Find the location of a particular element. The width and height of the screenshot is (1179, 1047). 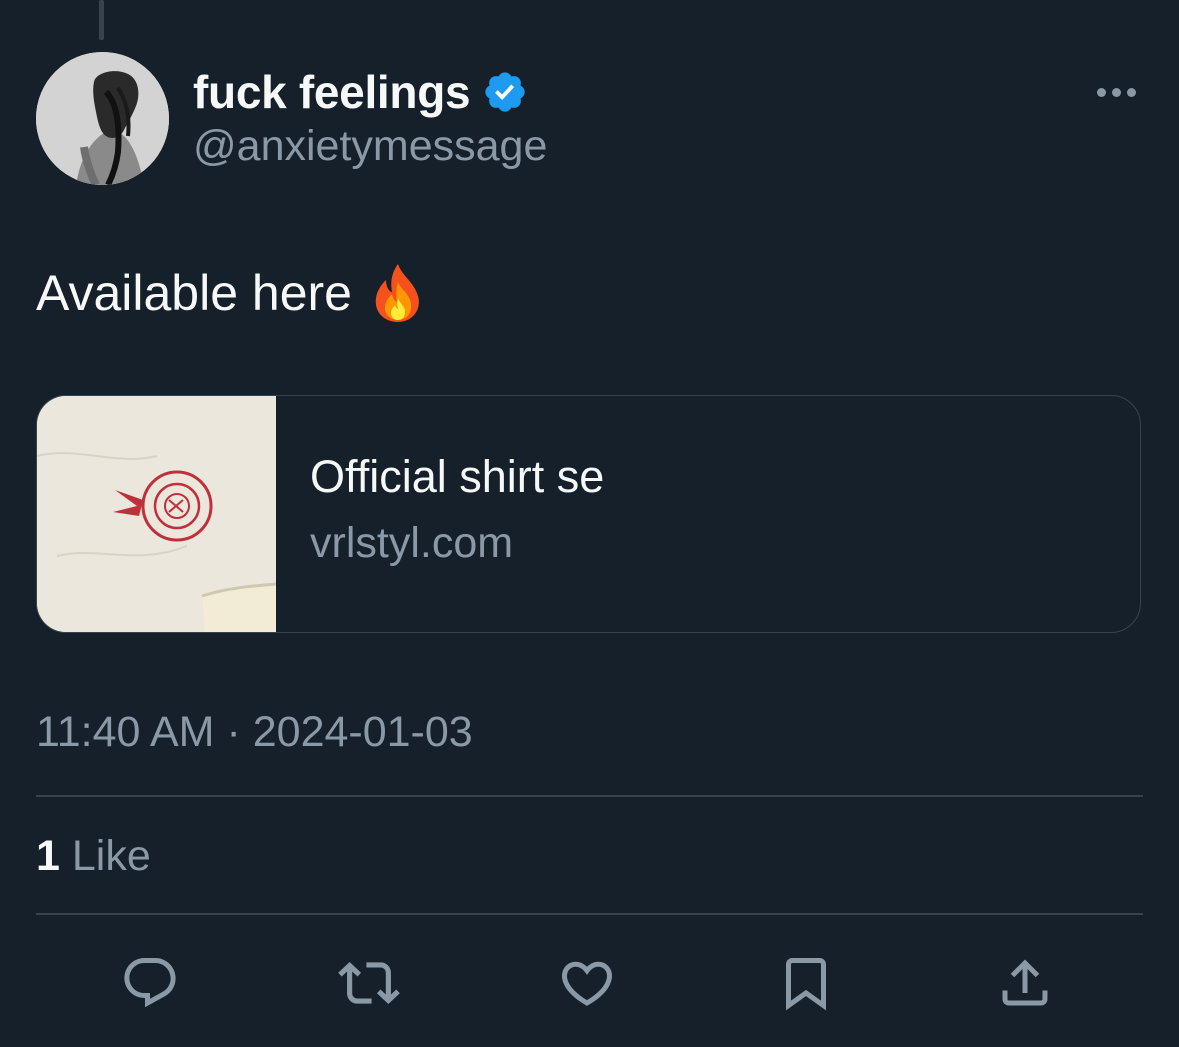

like-button is located at coordinates (587, 983).